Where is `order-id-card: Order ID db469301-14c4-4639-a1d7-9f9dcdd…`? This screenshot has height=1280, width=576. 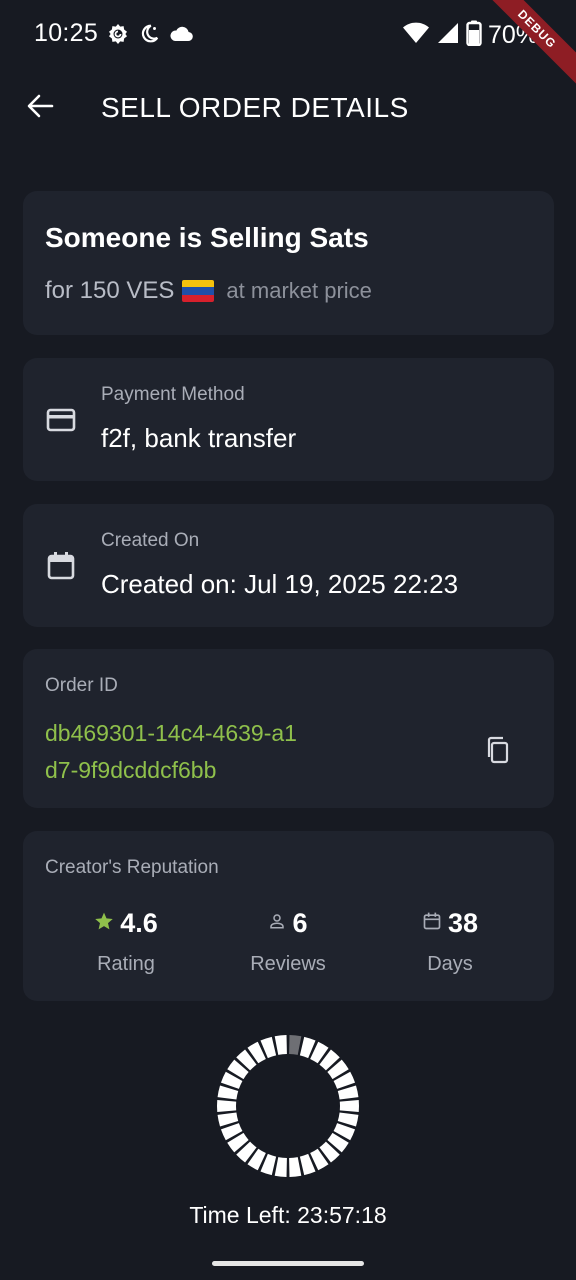
order-id-card: Order ID db469301-14c4-4639-a1d7-9f9dcdd… is located at coordinates (288, 728).